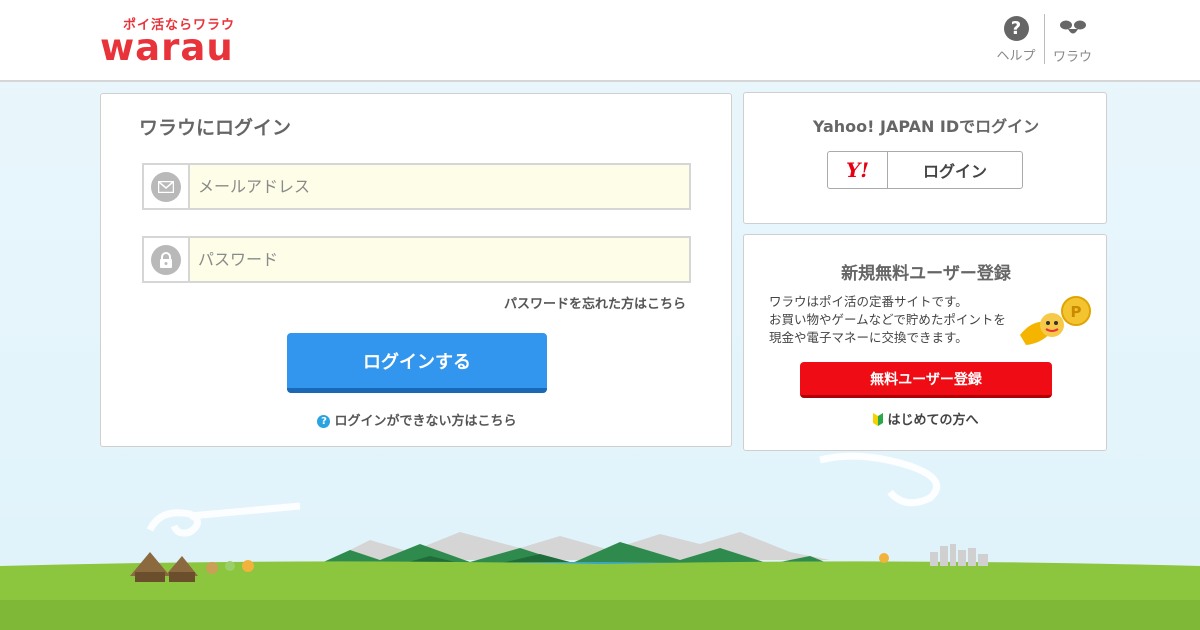  Describe the element at coordinates (1055, 320) in the screenshot. I see `mascot-coin-icon: P` at that location.